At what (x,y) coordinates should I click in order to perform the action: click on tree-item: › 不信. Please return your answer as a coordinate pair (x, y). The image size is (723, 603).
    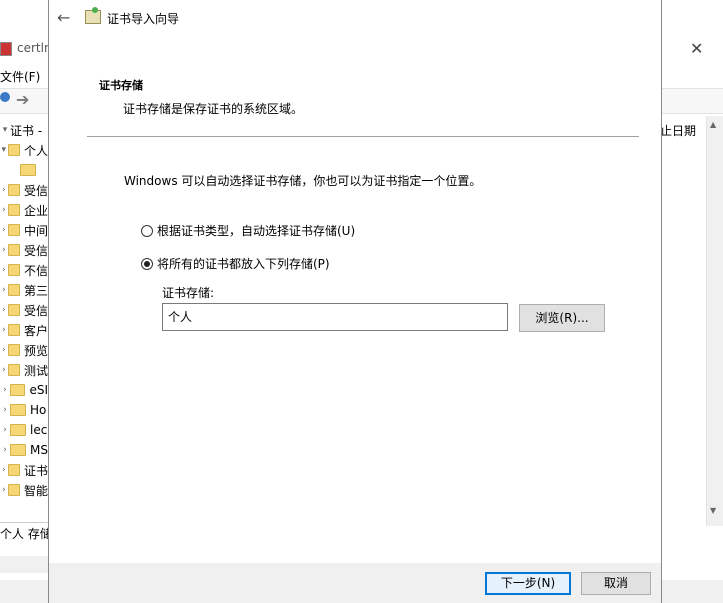
    Looking at the image, I should click on (24, 270).